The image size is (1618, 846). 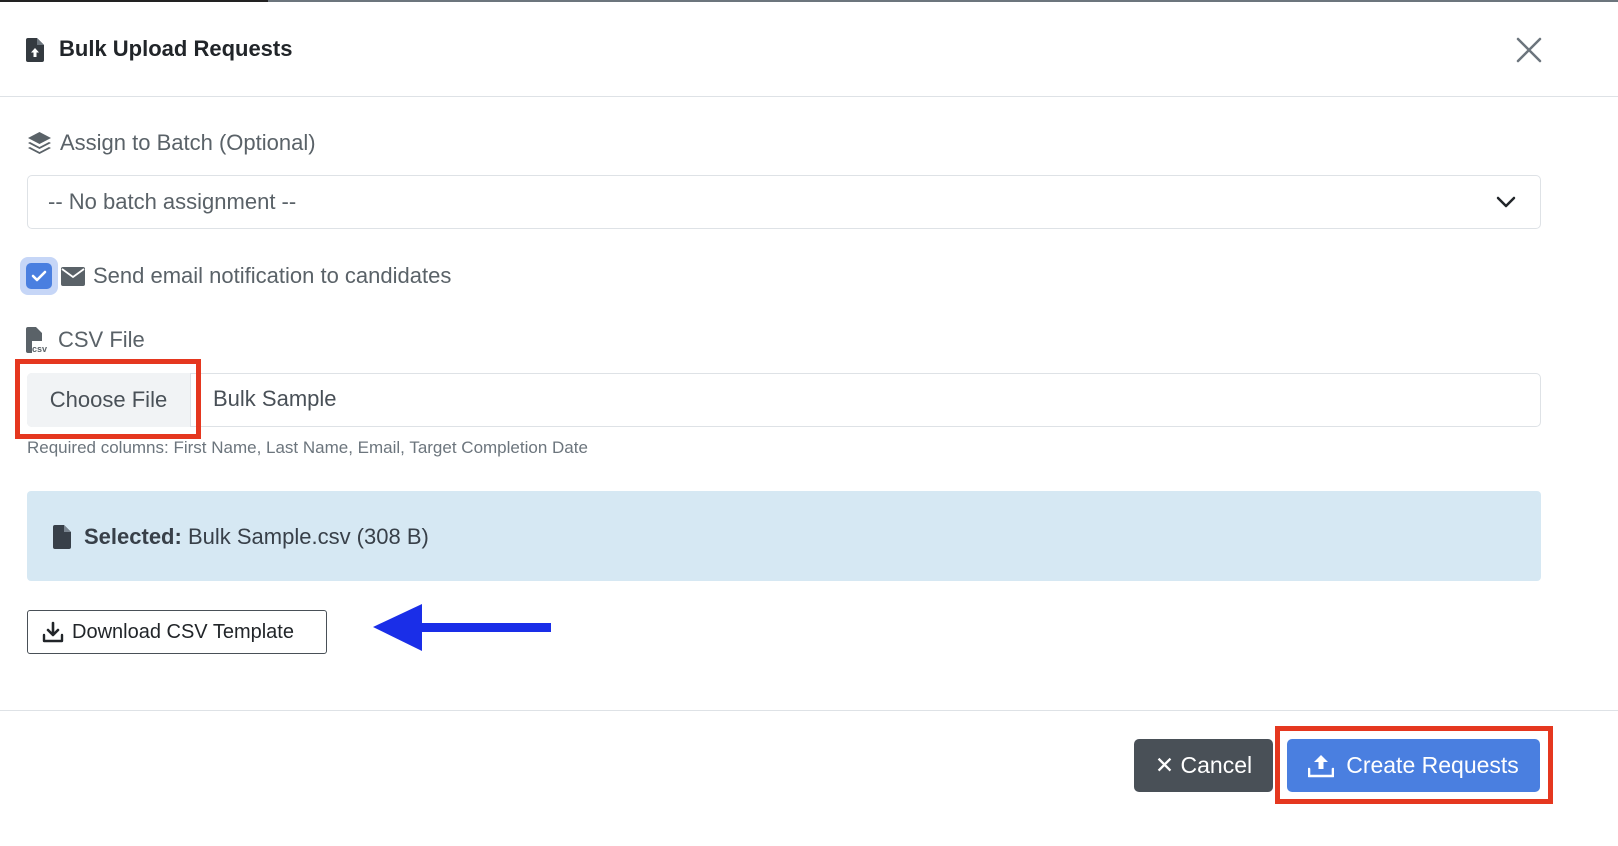 What do you see at coordinates (73, 276) in the screenshot?
I see `envelope-icon` at bounding box center [73, 276].